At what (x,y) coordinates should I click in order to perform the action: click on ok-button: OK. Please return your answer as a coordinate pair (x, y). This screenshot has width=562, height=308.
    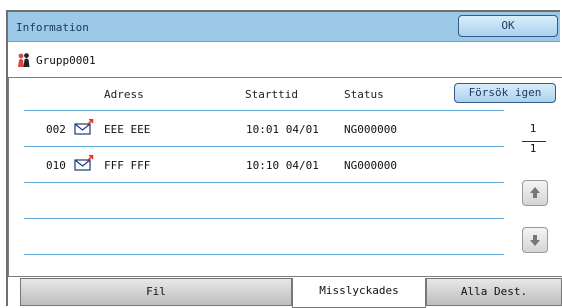
    Looking at the image, I should click on (508, 26).